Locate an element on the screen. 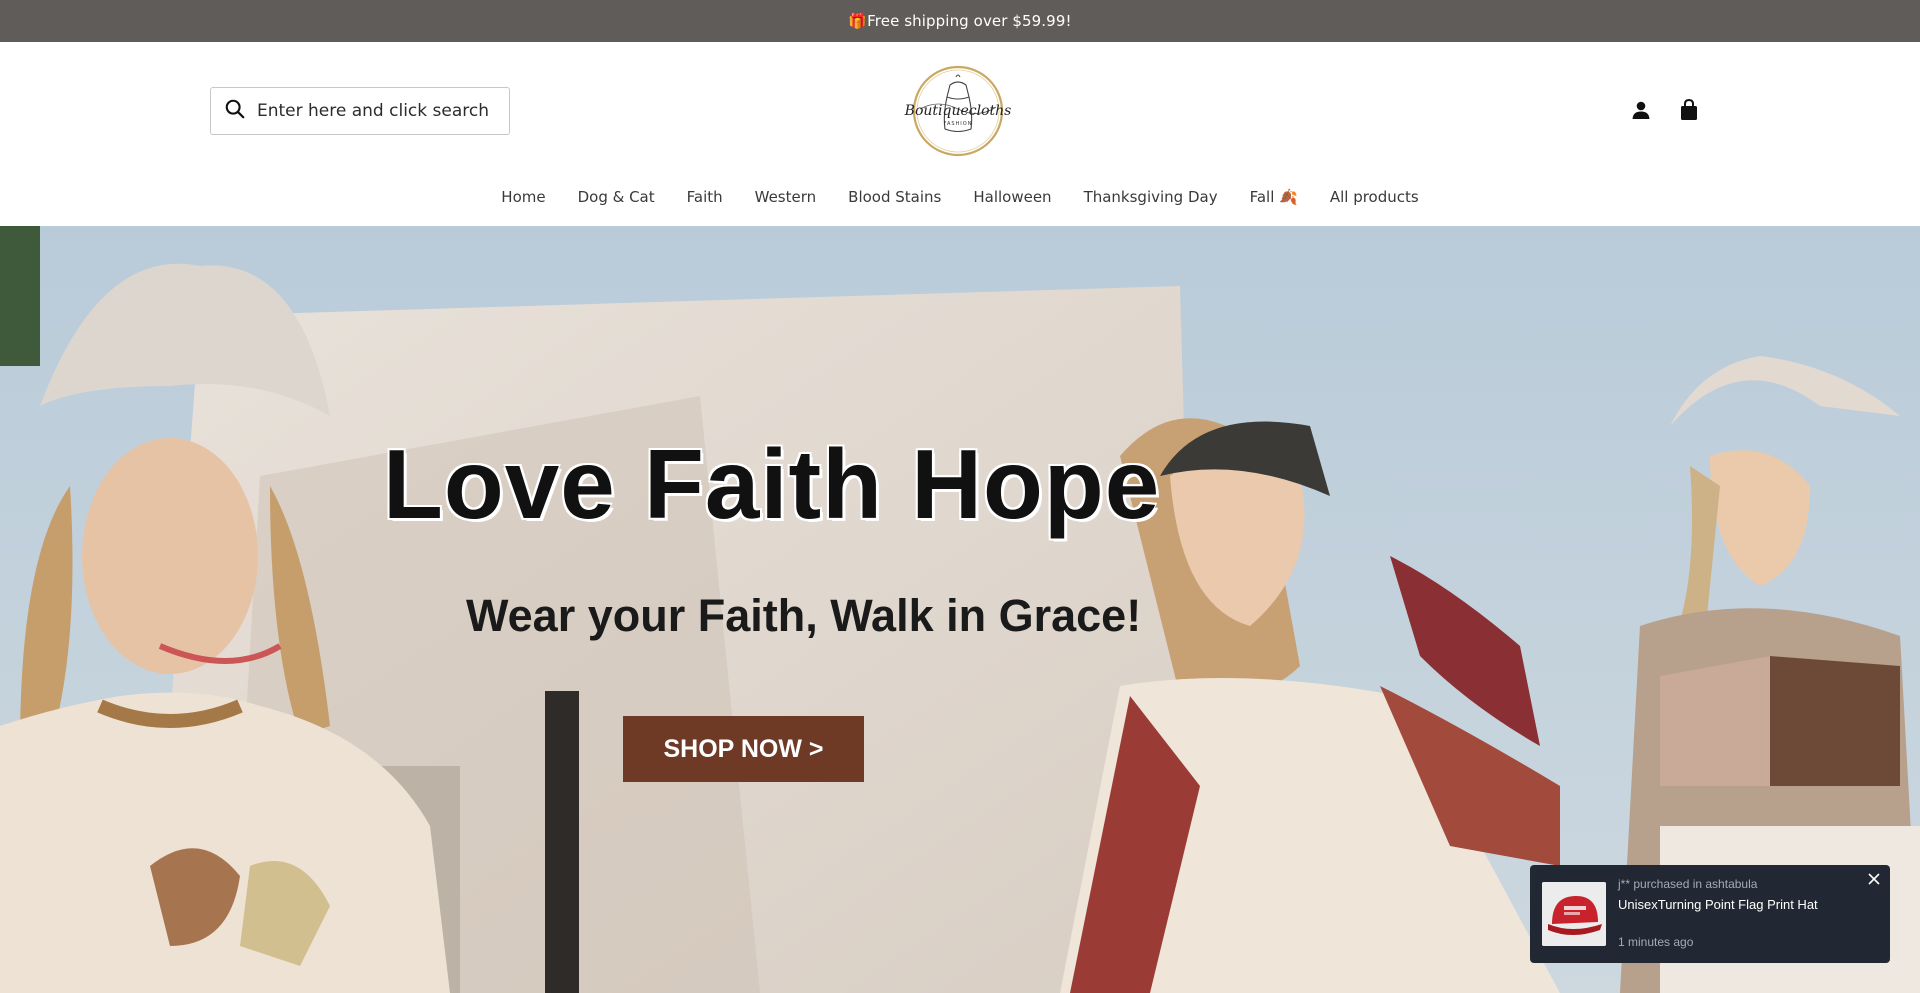 The height and width of the screenshot is (993, 1920). shop-now-button: SHOP NOW > is located at coordinates (743, 749).